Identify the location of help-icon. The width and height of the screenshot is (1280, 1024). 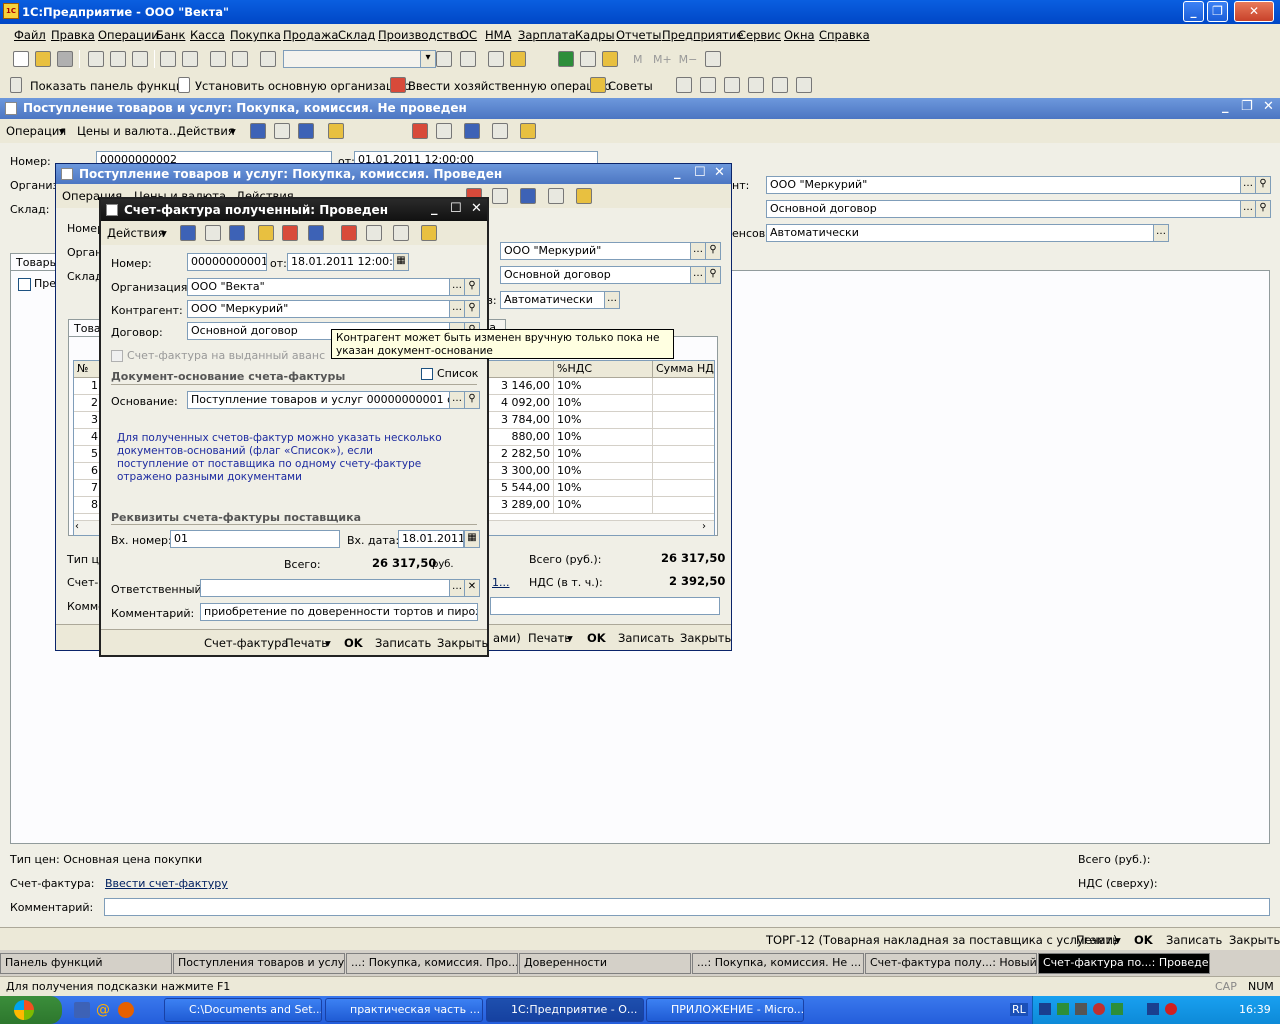
(584, 196).